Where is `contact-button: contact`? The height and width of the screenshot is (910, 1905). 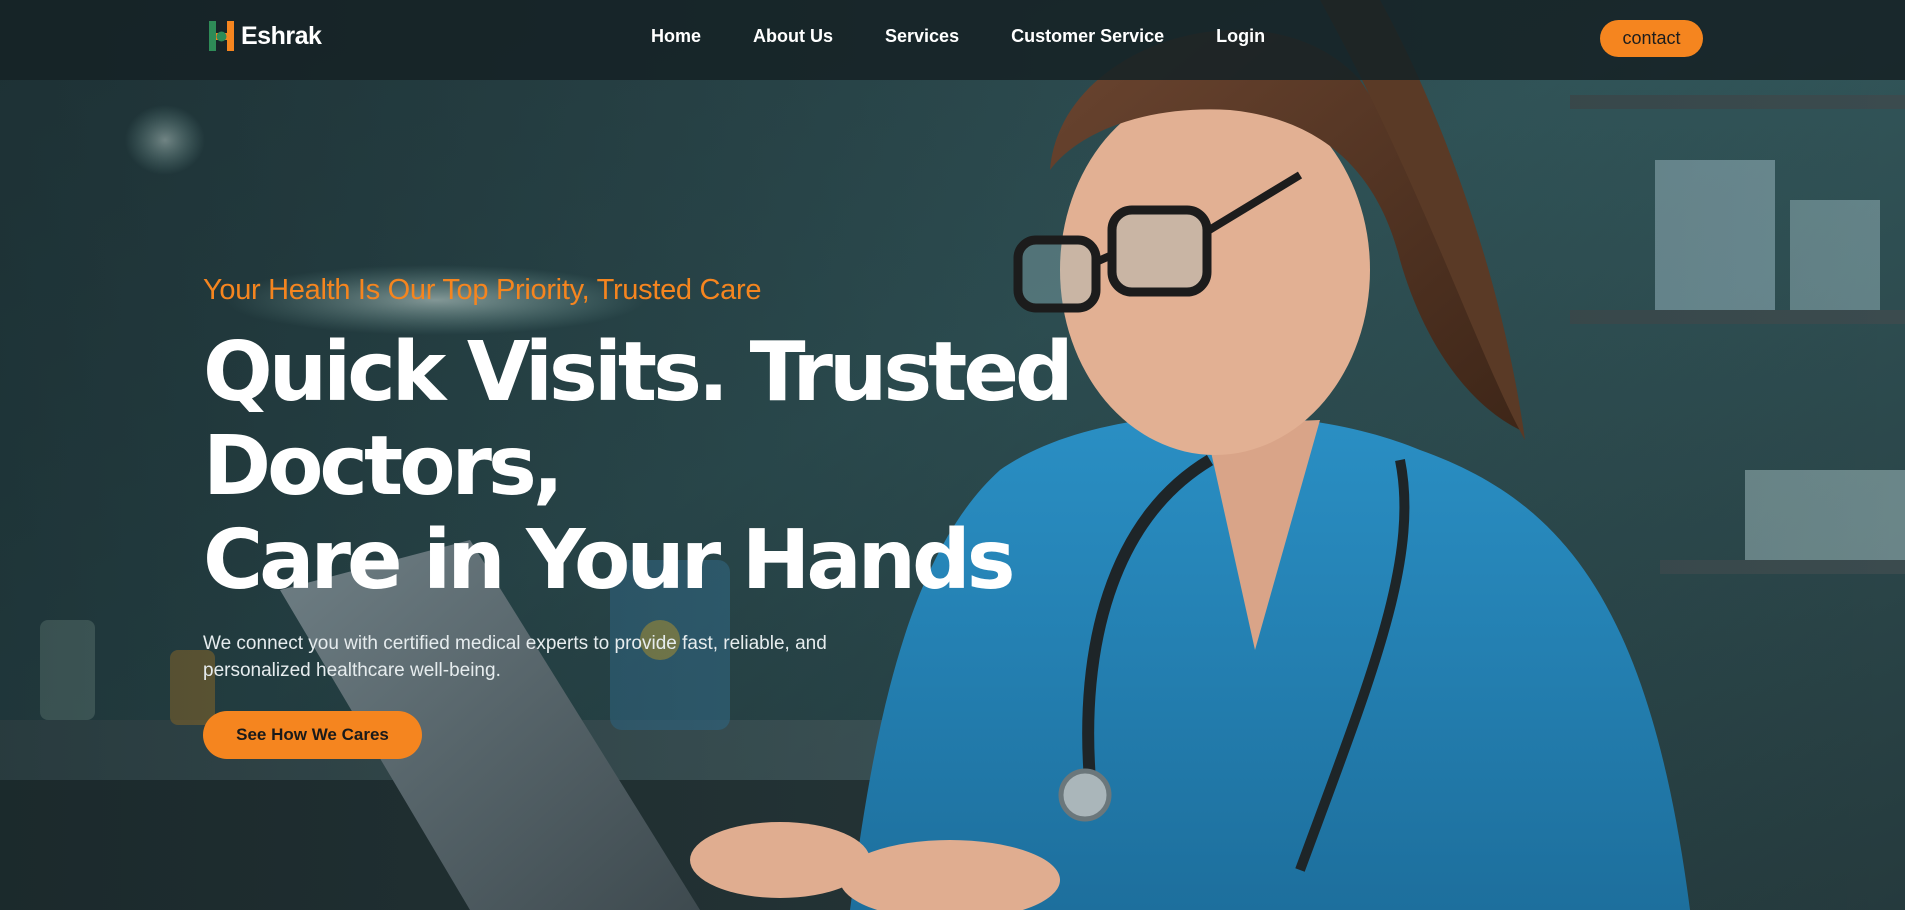 contact-button: contact is located at coordinates (1651, 38).